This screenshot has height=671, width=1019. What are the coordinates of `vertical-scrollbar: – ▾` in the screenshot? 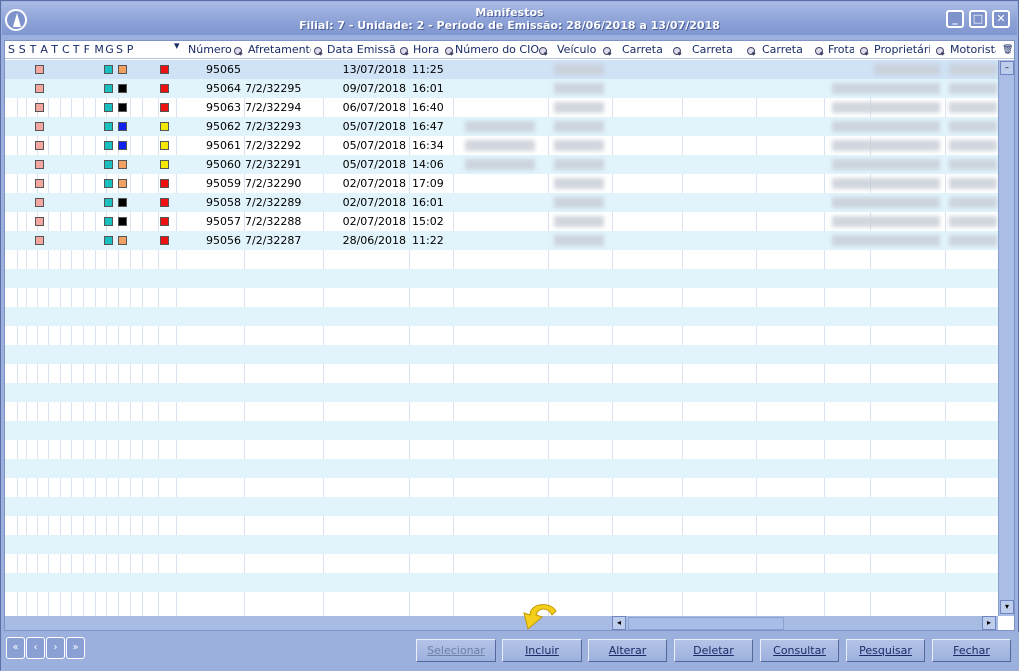 It's located at (1006, 338).